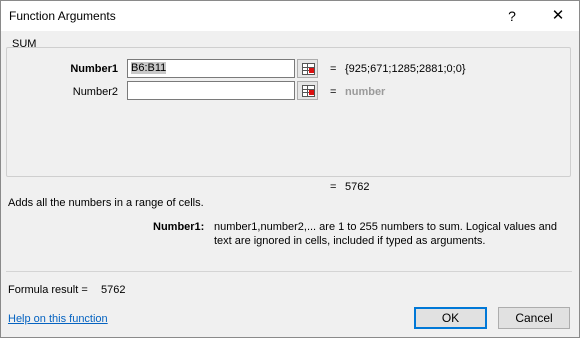  Describe the element at coordinates (289, 271) in the screenshot. I see `divider` at that location.